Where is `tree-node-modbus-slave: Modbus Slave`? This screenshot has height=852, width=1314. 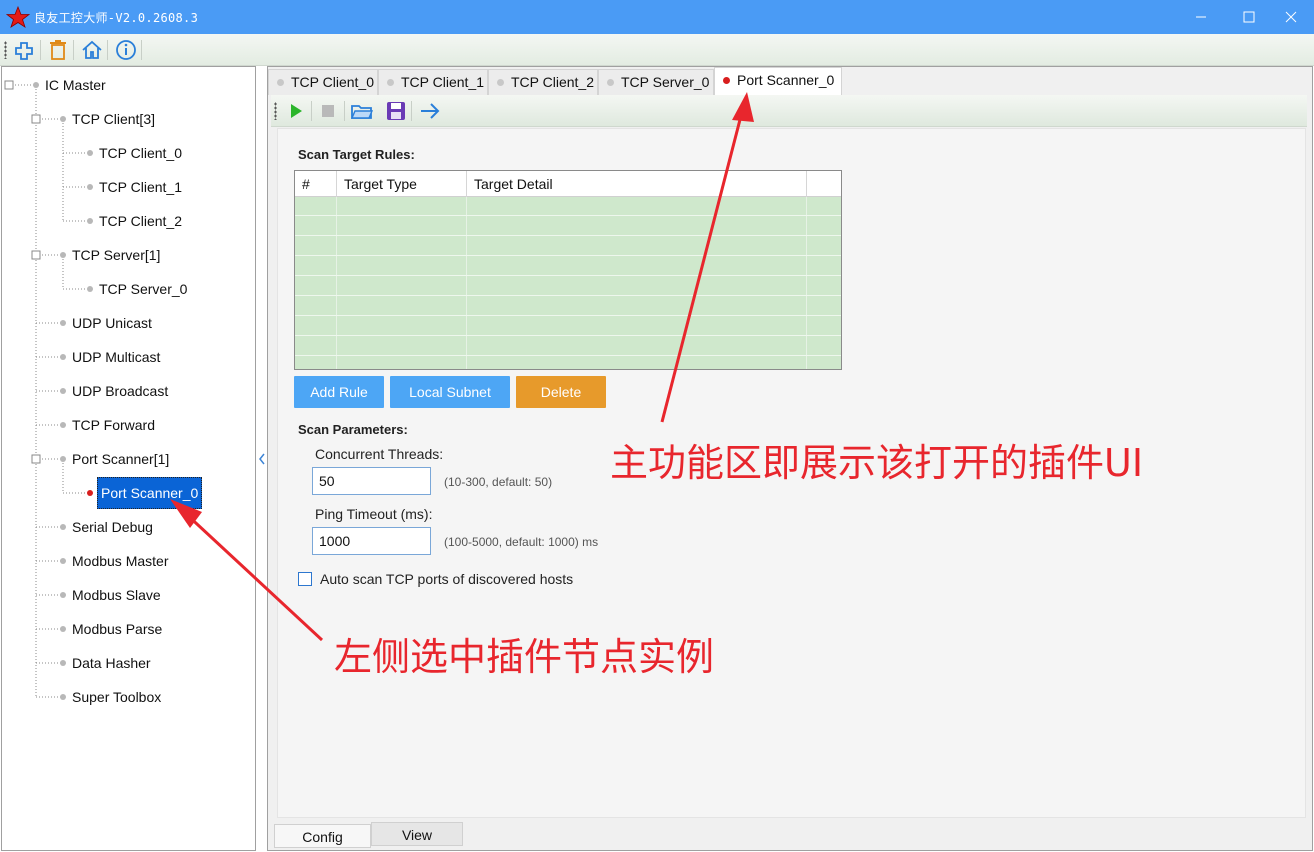
tree-node-modbus-slave: Modbus Slave is located at coordinates (116, 595).